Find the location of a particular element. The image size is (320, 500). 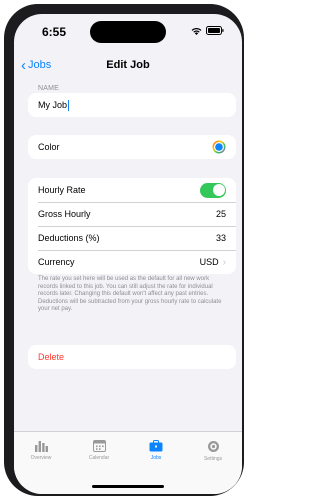

hourly-rate-toggle is located at coordinates (213, 190).